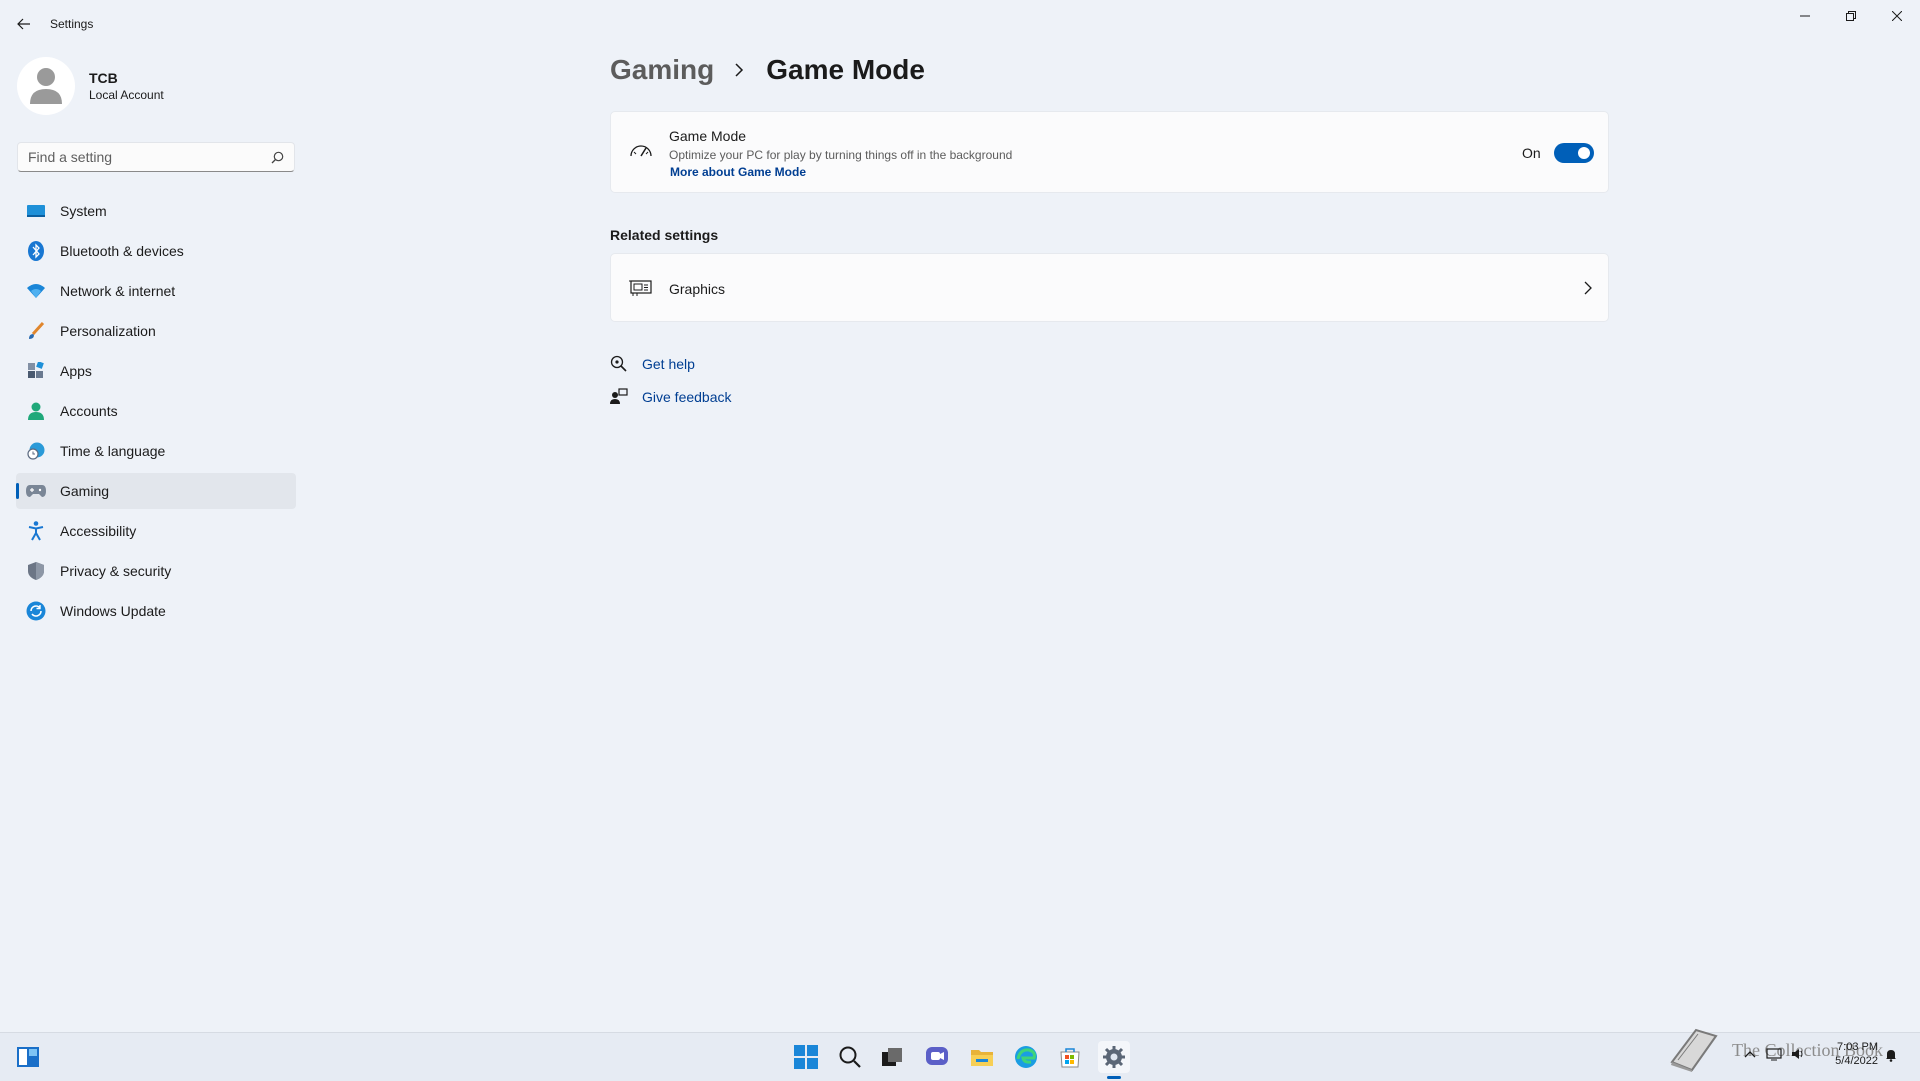 The width and height of the screenshot is (1920, 1081). What do you see at coordinates (697, 289) in the screenshot?
I see `graphics-label: Graphics` at bounding box center [697, 289].